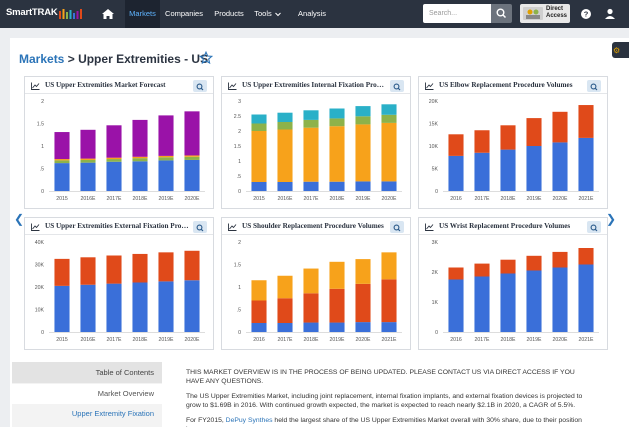  What do you see at coordinates (312, 14) in the screenshot?
I see `nav-analysis: Analysis` at bounding box center [312, 14].